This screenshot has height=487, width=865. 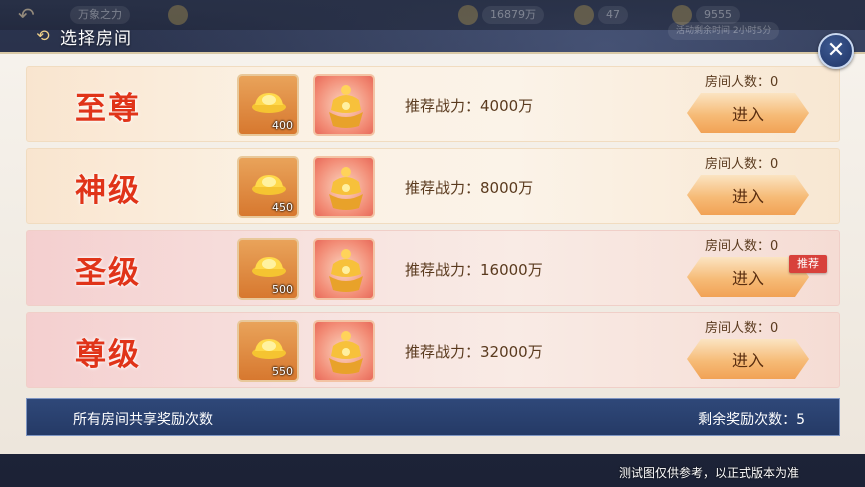 I want to click on shared-reward-text: 所有房间共享奖励次数, so click(x=143, y=420).